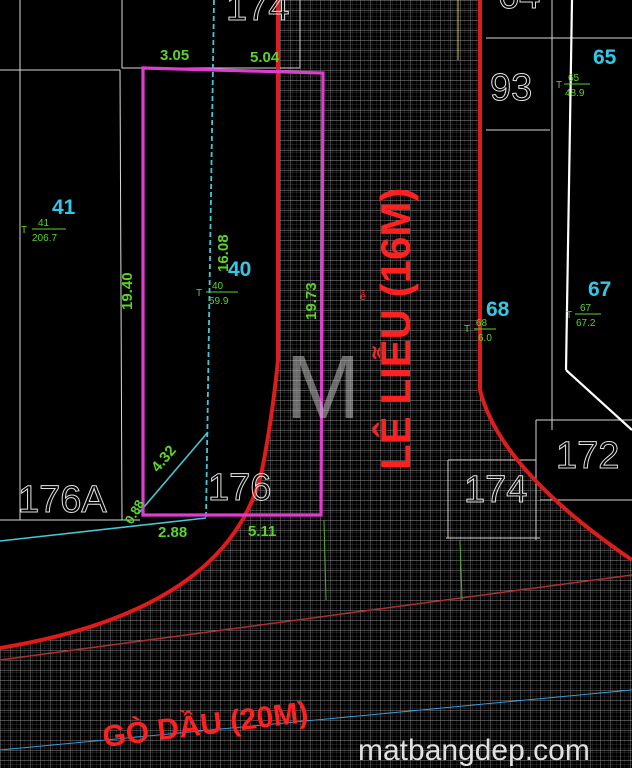 The image size is (632, 768). What do you see at coordinates (586, 308) in the screenshot?
I see `lot-67-sub-top: 67` at bounding box center [586, 308].